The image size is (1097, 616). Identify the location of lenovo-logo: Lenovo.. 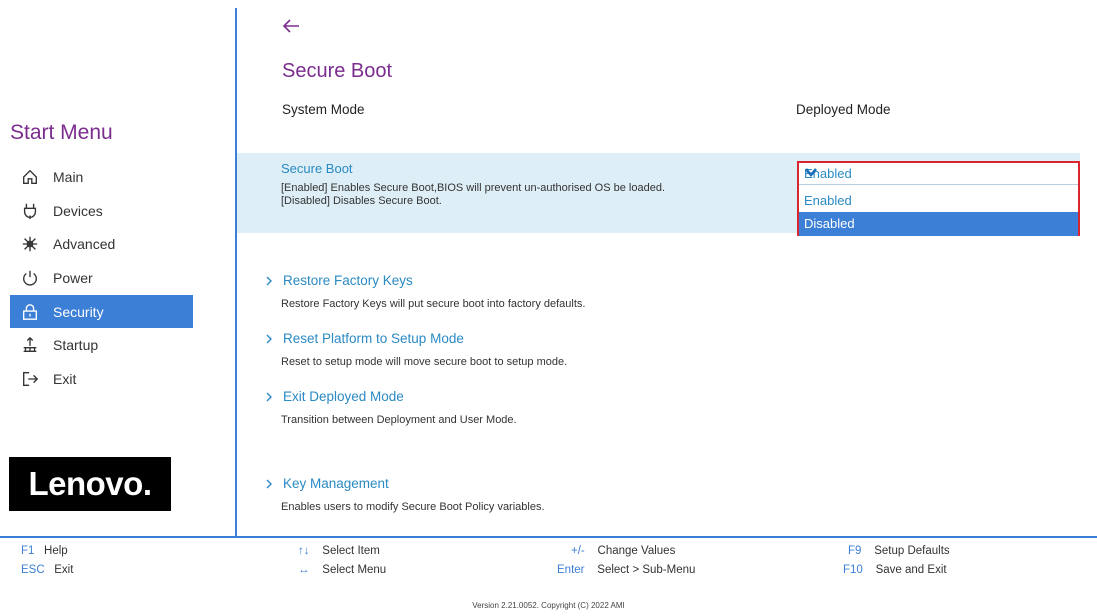
(90, 484).